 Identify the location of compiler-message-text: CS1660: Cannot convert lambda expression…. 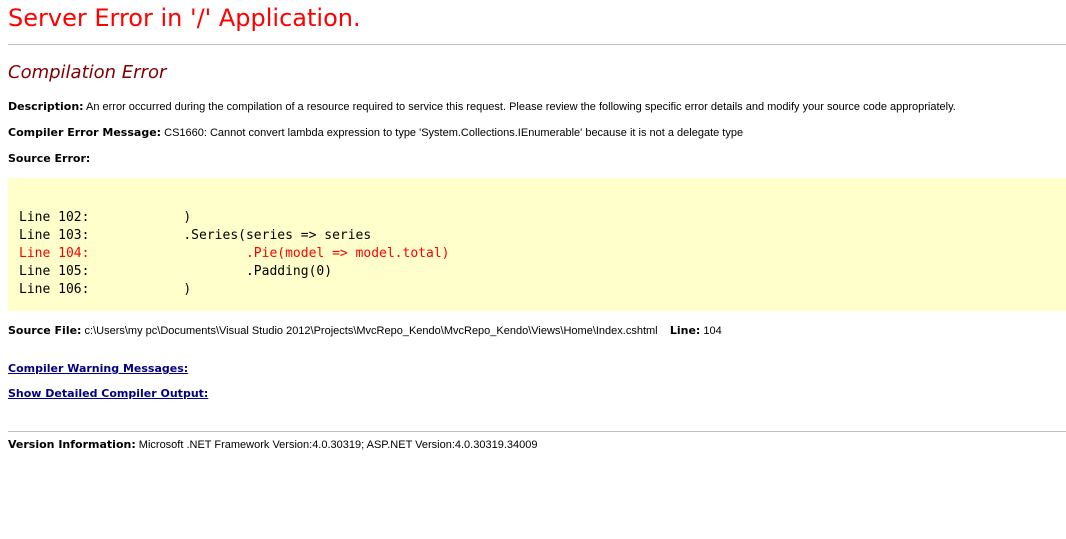
(454, 133).